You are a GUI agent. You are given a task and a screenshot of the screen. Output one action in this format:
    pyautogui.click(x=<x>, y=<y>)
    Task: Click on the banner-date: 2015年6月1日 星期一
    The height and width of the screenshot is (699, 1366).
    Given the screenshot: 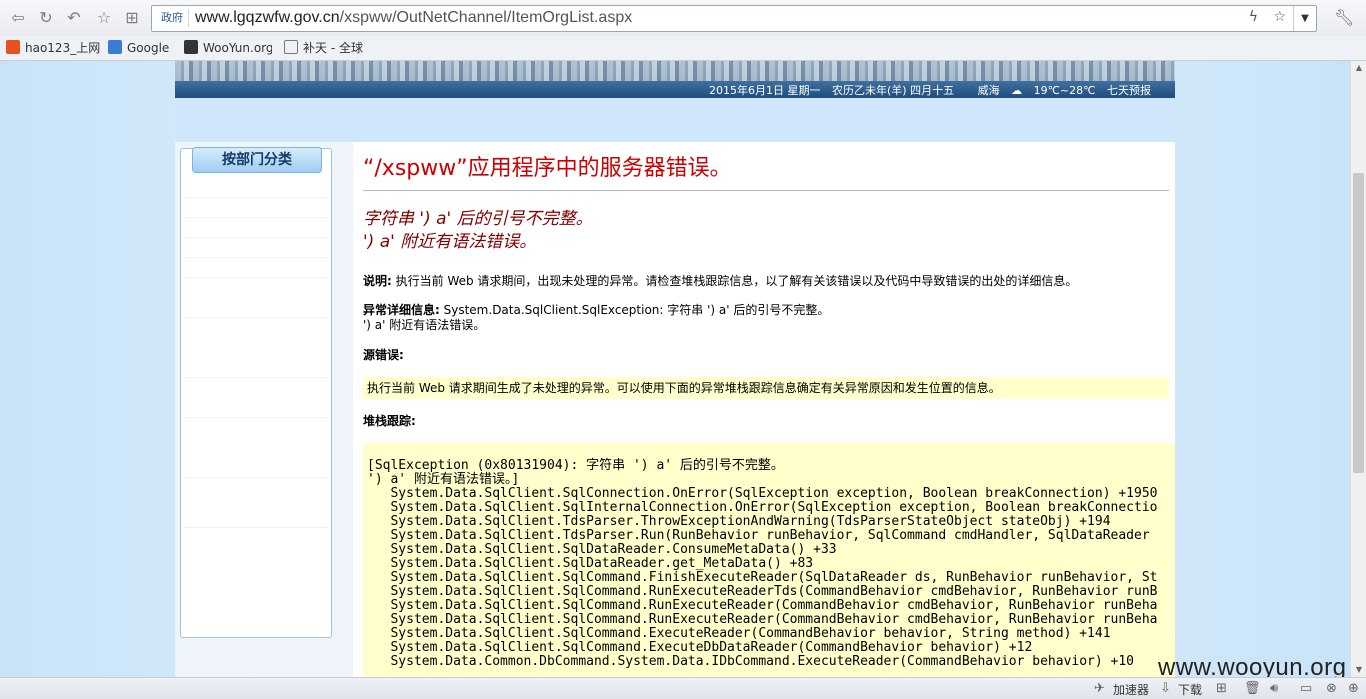 What is the action you would take?
    pyautogui.click(x=764, y=90)
    